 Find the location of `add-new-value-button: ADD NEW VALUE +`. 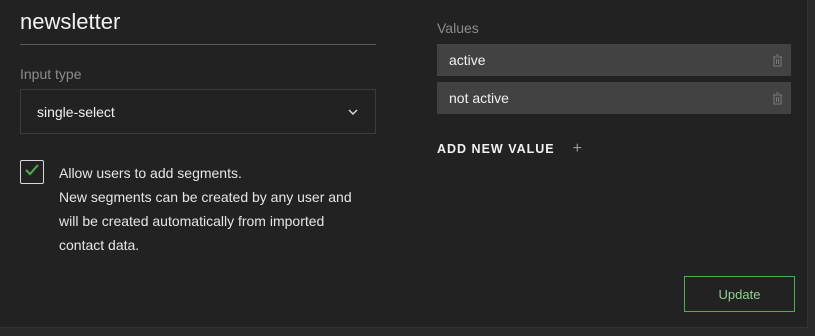

add-new-value-button: ADD NEW VALUE + is located at coordinates (510, 149).